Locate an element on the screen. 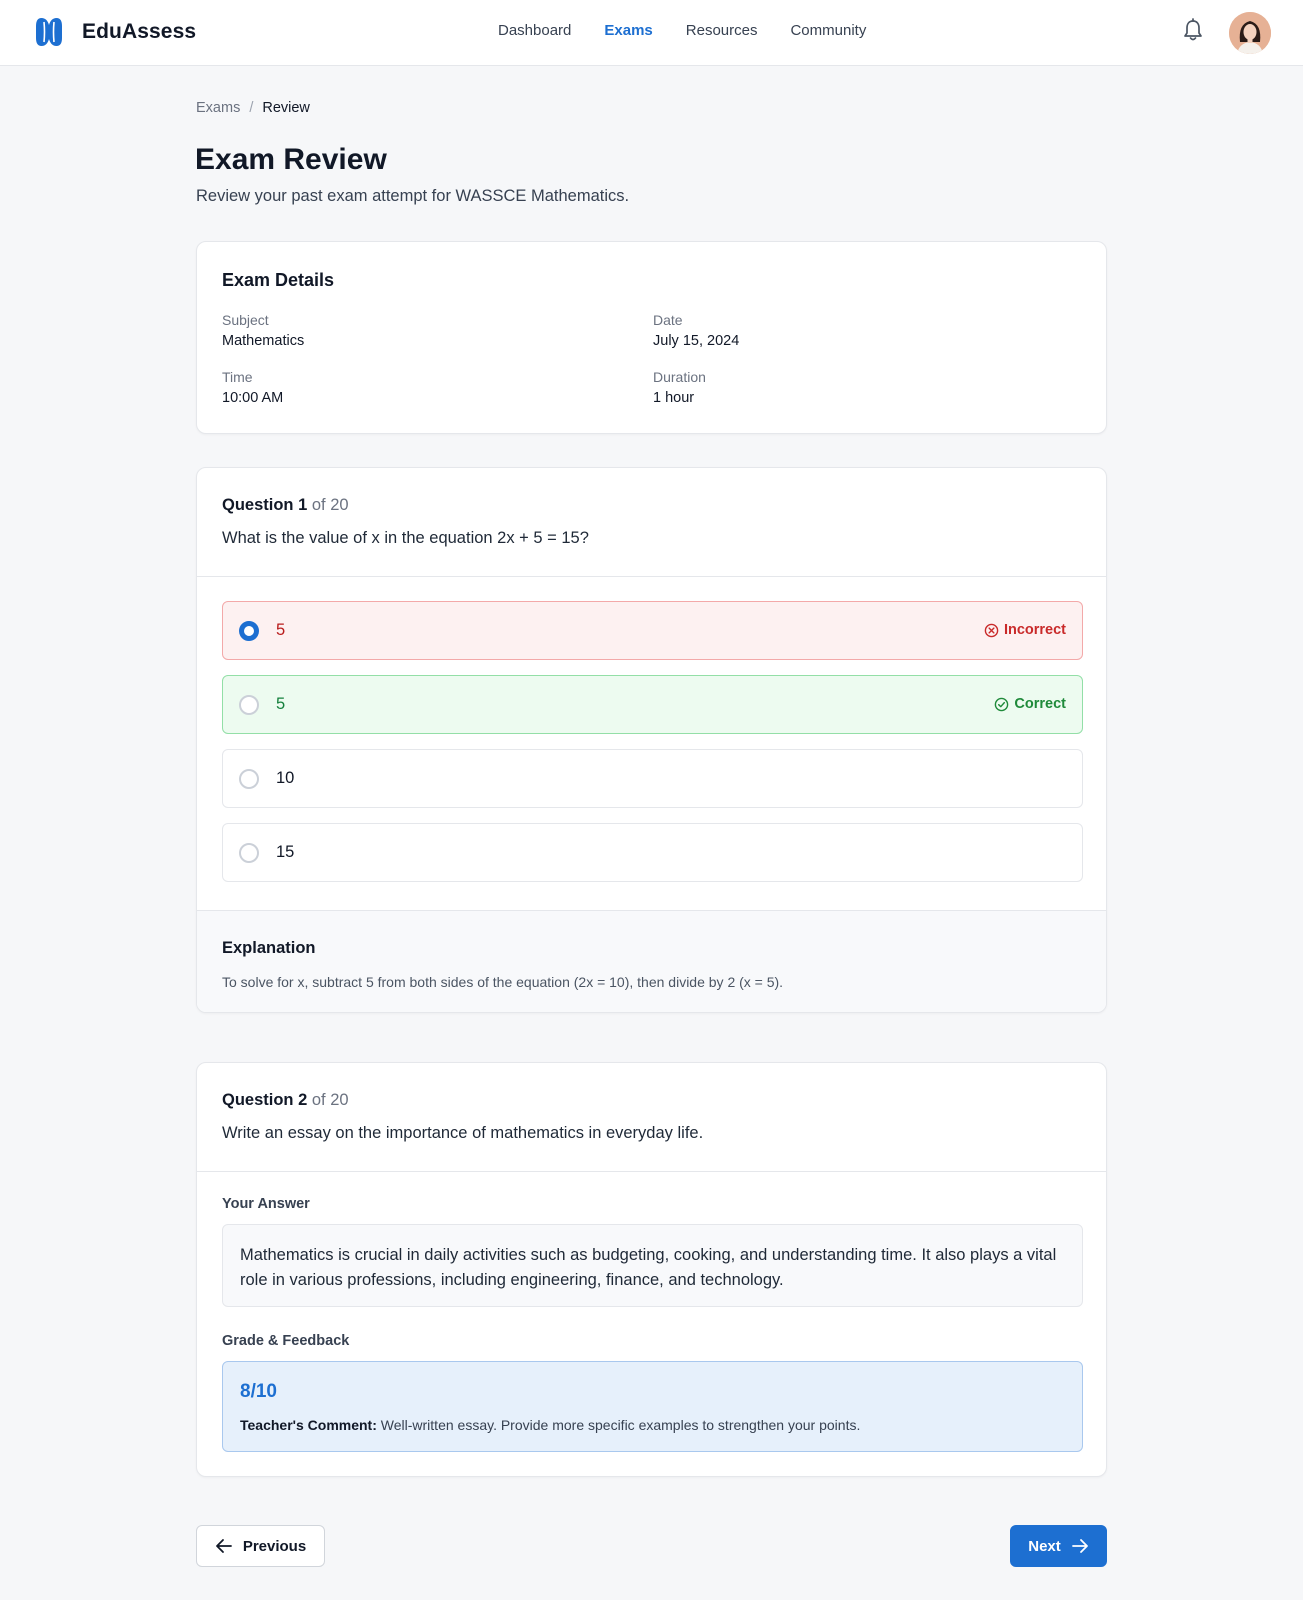 The height and width of the screenshot is (1600, 1303). detail-duration: Duration 1 hour is located at coordinates (679, 387).